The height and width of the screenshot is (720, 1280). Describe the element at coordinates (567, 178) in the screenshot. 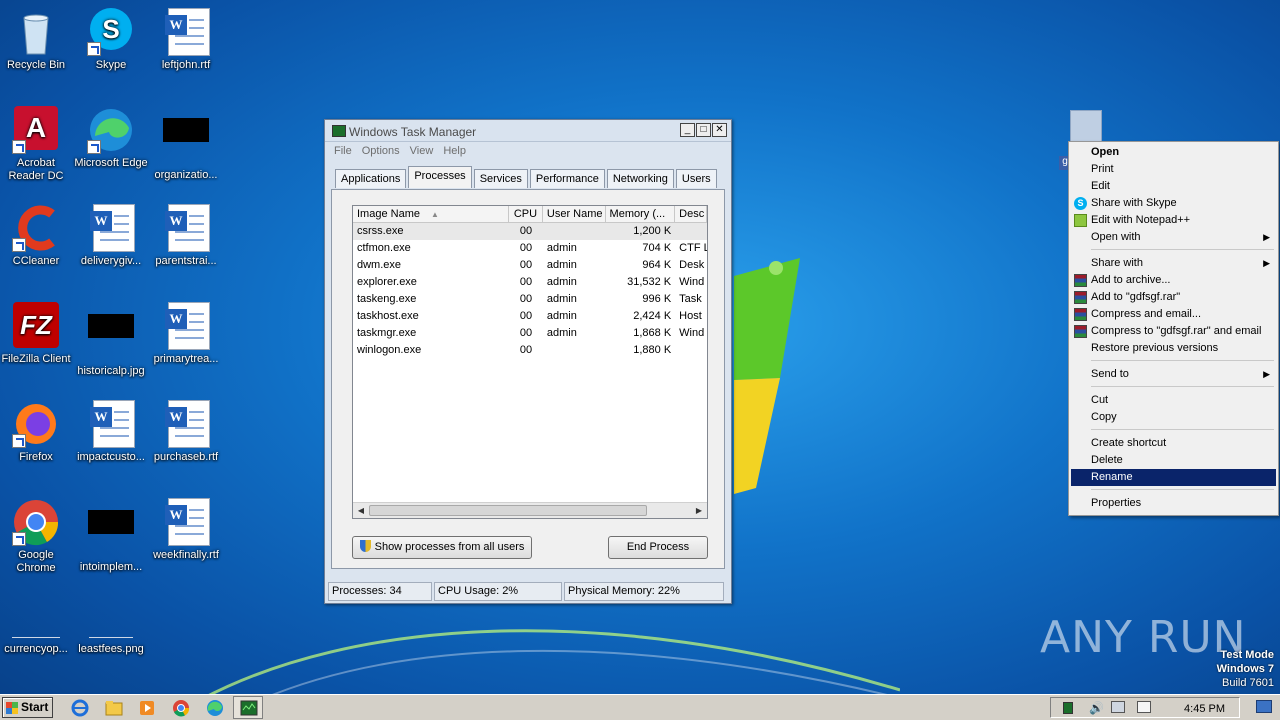

I see `tab-performance: Performance` at that location.